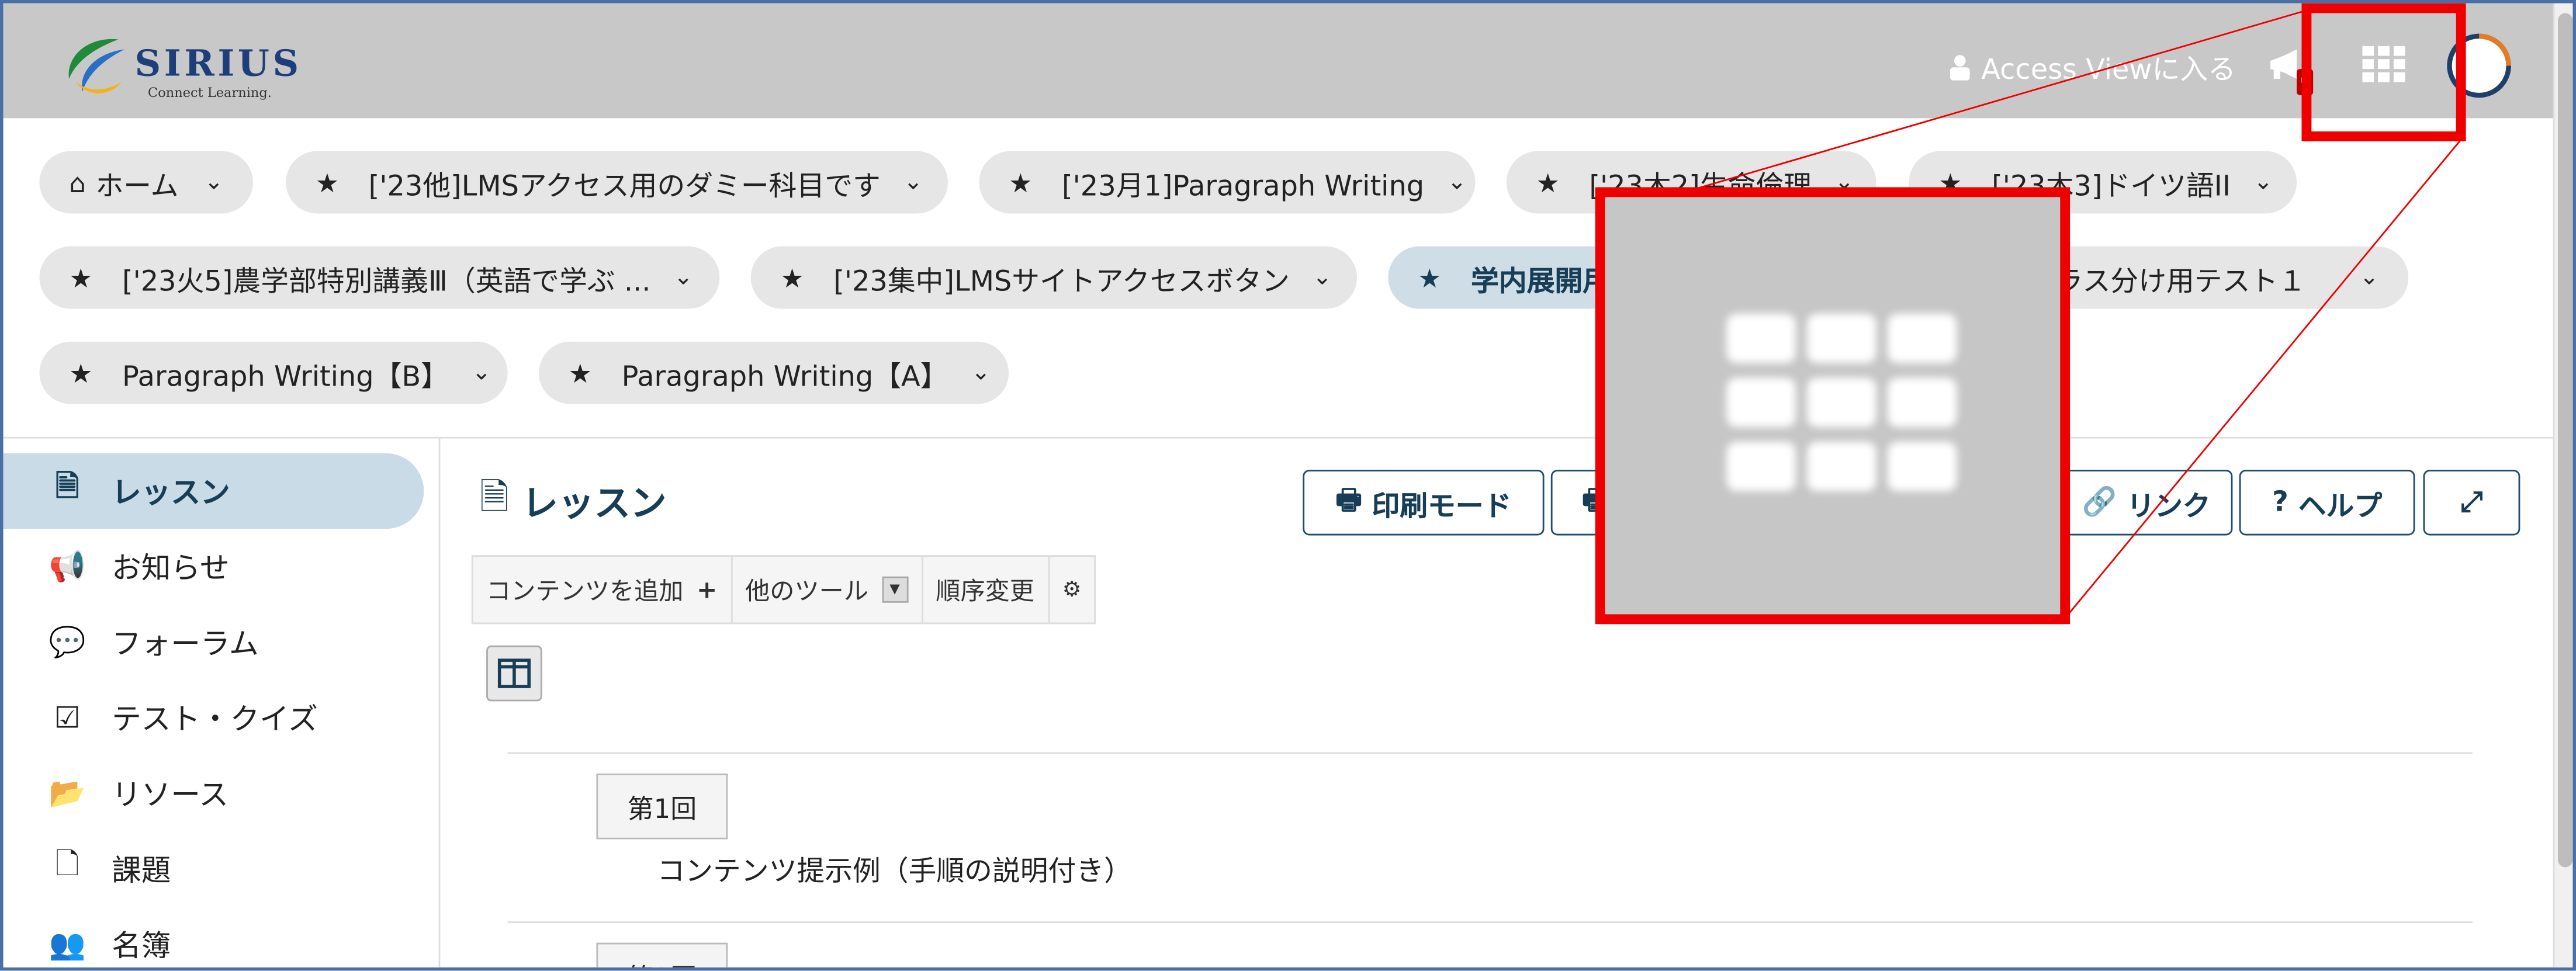 This screenshot has width=2576, height=971. What do you see at coordinates (2383, 72) in the screenshot?
I see `highlight-box` at bounding box center [2383, 72].